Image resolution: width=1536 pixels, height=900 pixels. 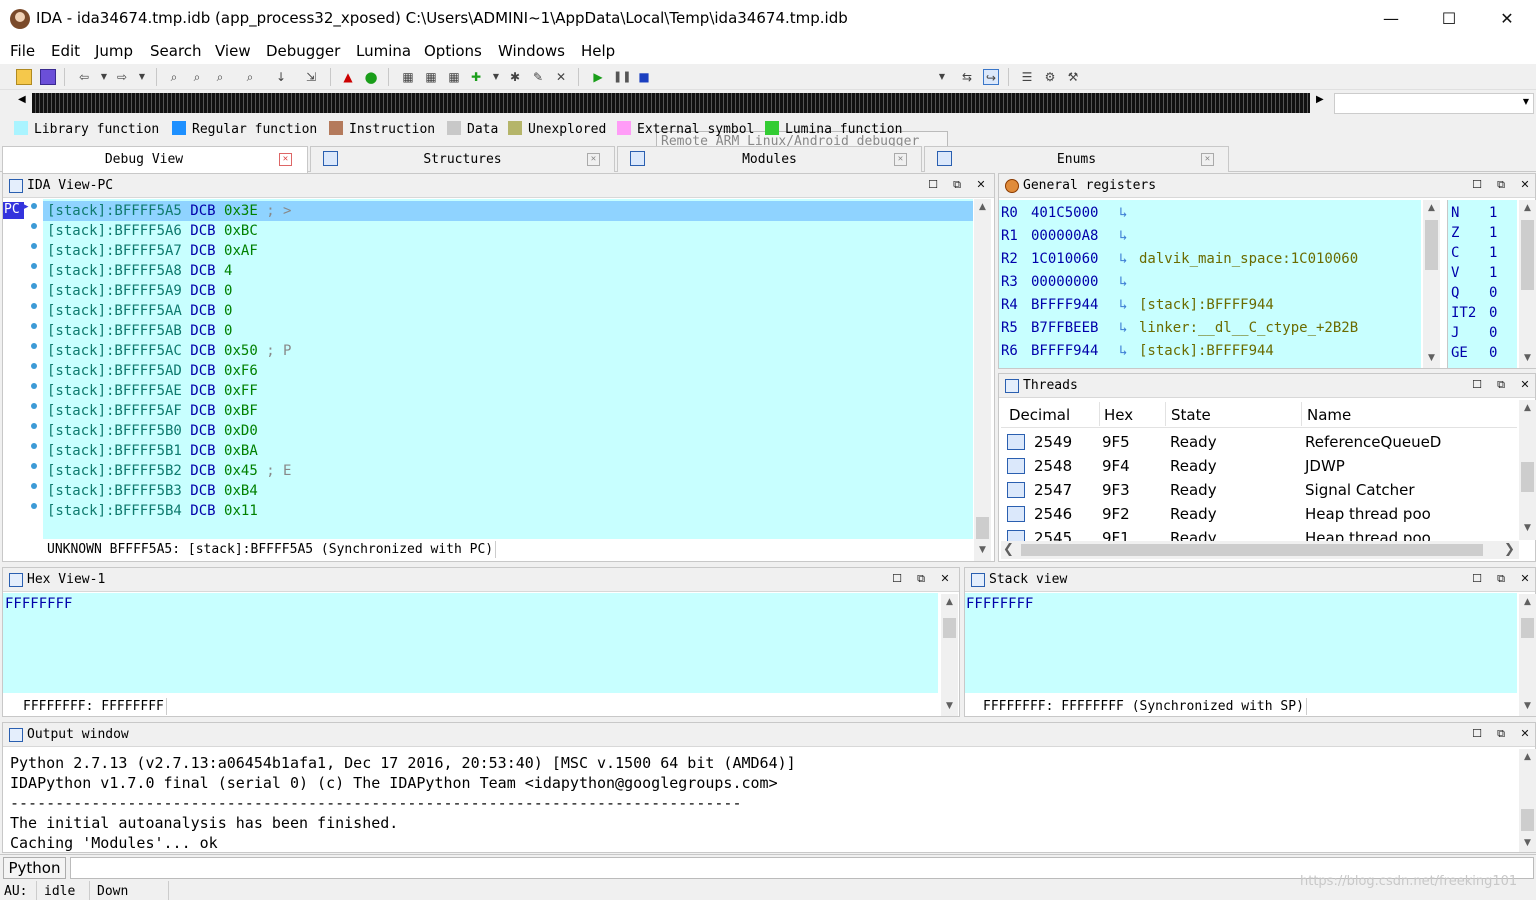 What do you see at coordinates (169, 471) in the screenshot?
I see `disassembly-line: [stack]:BFFFF5B2 DCB 0x45 ; E` at bounding box center [169, 471].